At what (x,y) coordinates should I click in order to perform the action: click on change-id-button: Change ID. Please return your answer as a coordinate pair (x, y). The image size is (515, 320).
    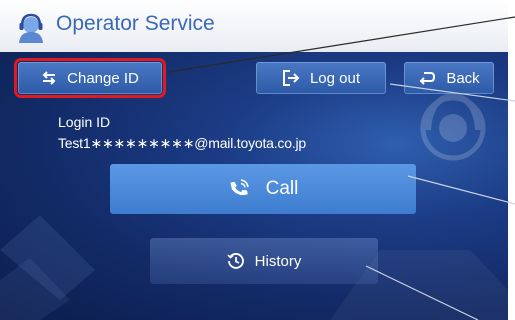
    Looking at the image, I should click on (90, 78).